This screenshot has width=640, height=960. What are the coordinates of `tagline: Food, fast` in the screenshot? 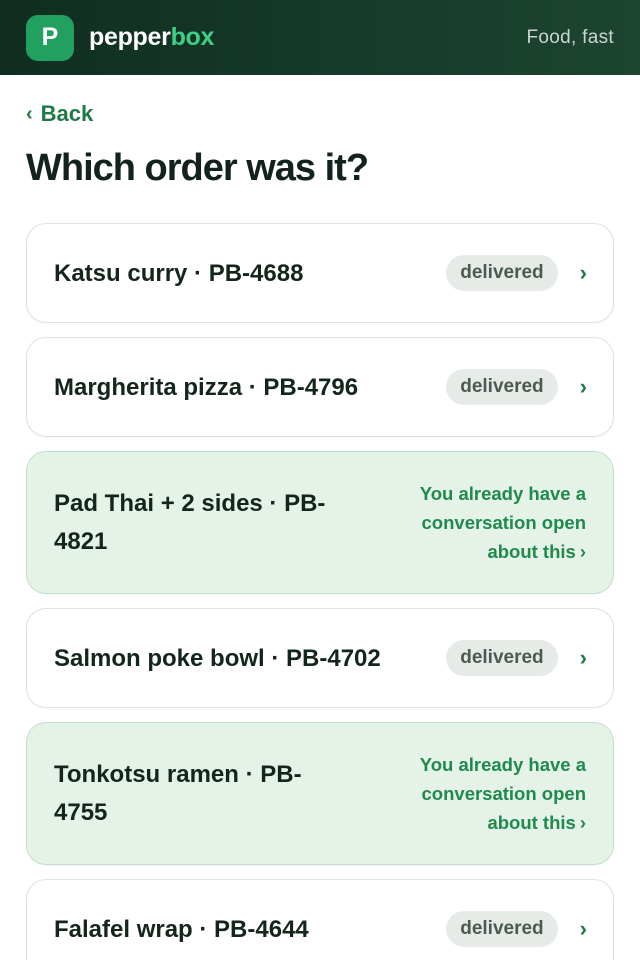 It's located at (570, 37).